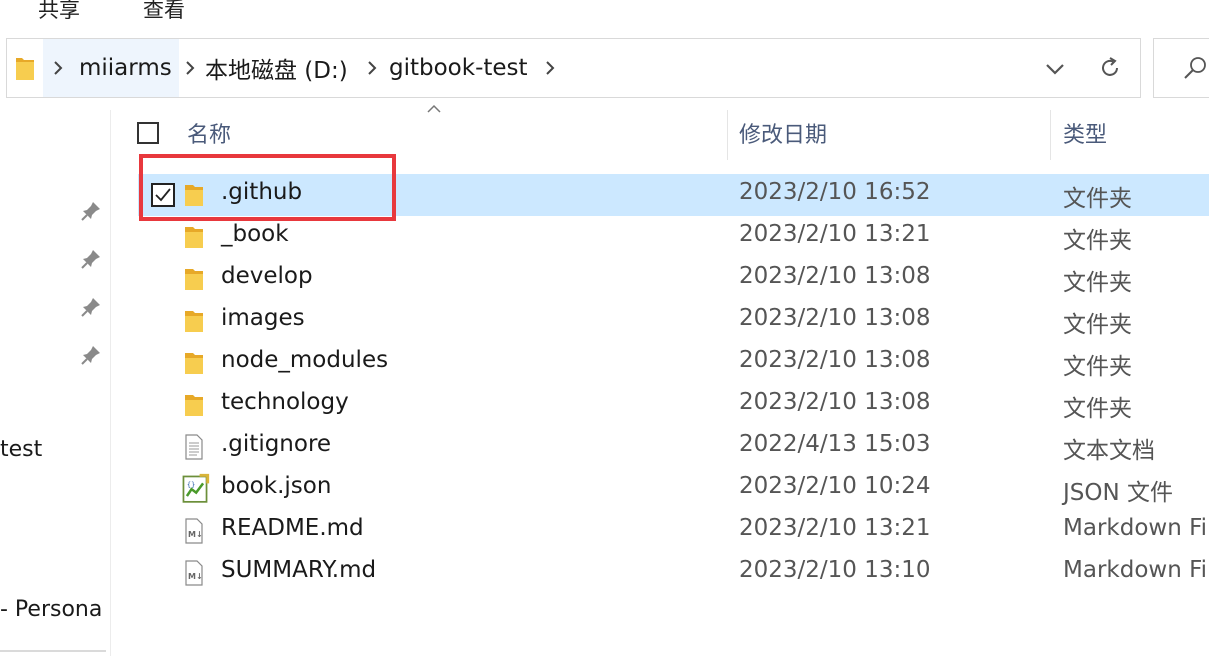  I want to click on file-name: README.md, so click(292, 528).